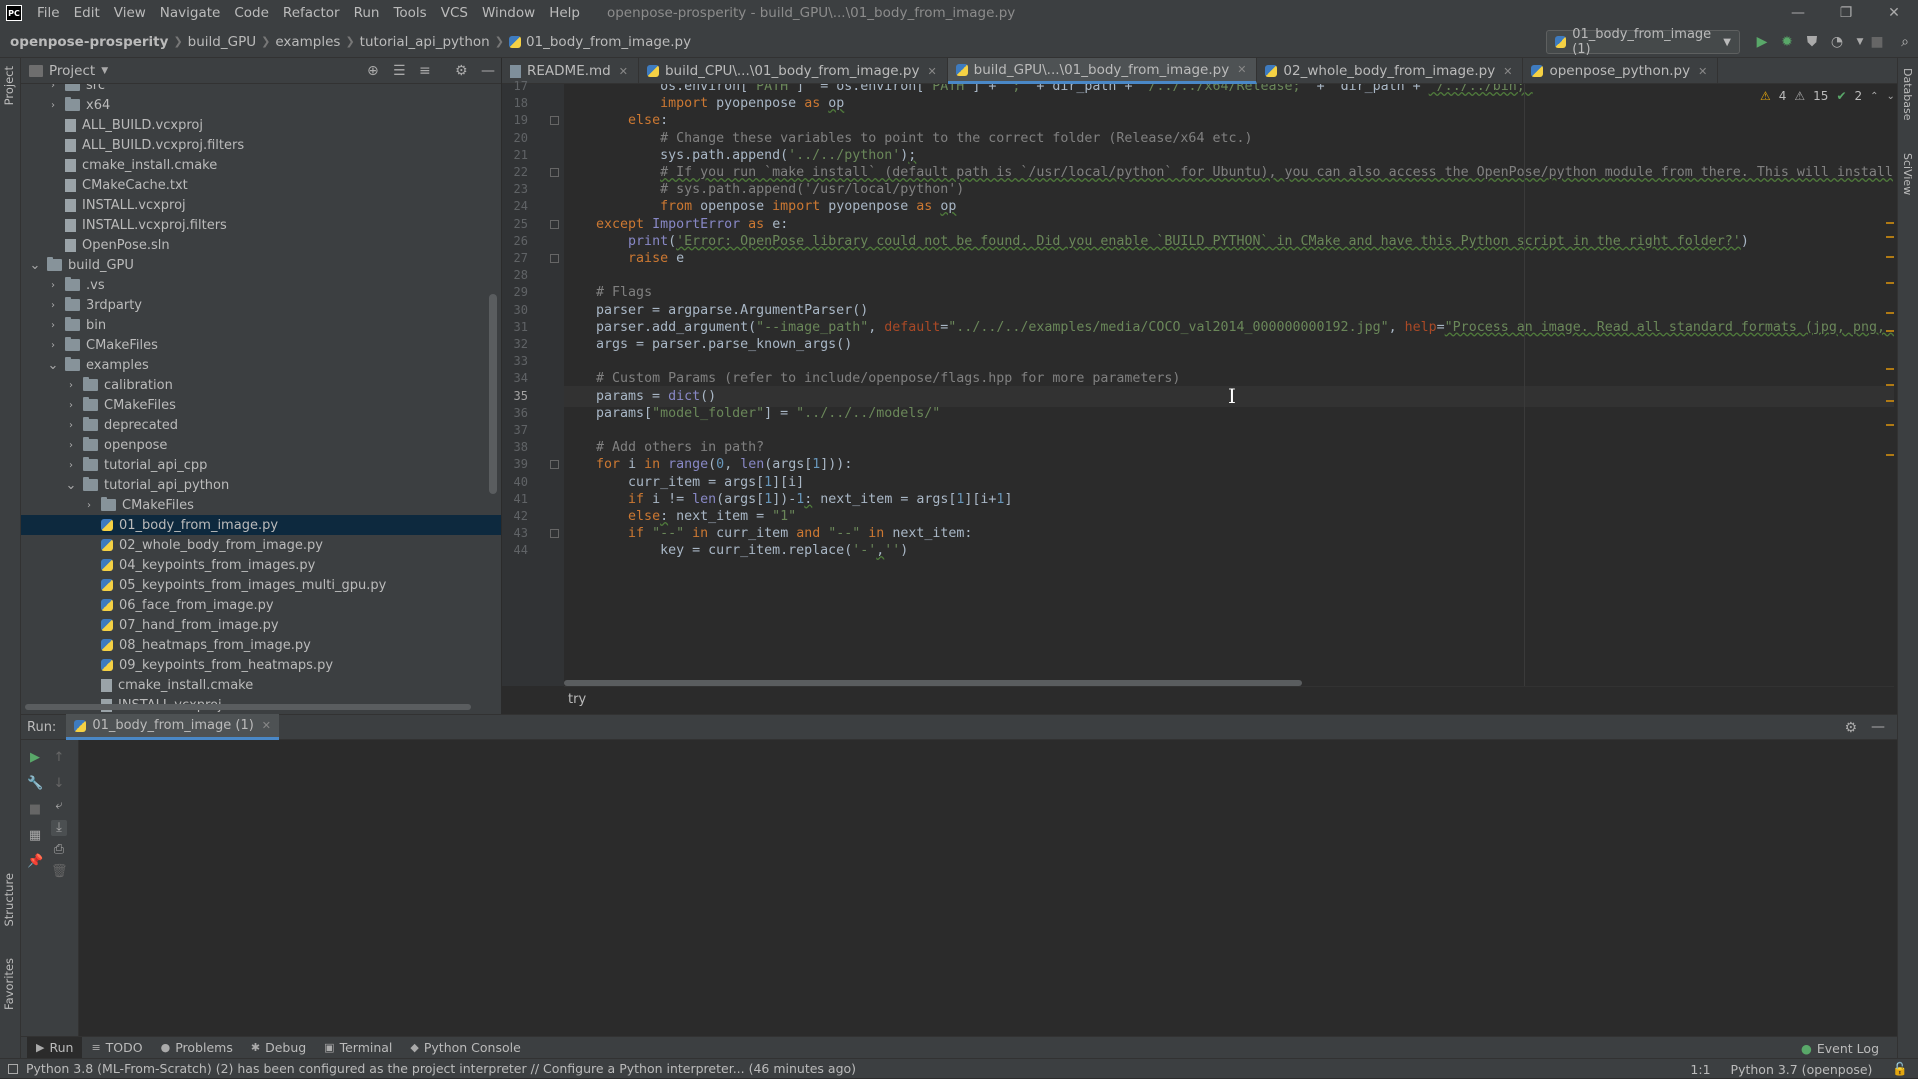 This screenshot has width=1918, height=1079. What do you see at coordinates (59, 758) in the screenshot?
I see `up-arrow-icon: ↑` at bounding box center [59, 758].